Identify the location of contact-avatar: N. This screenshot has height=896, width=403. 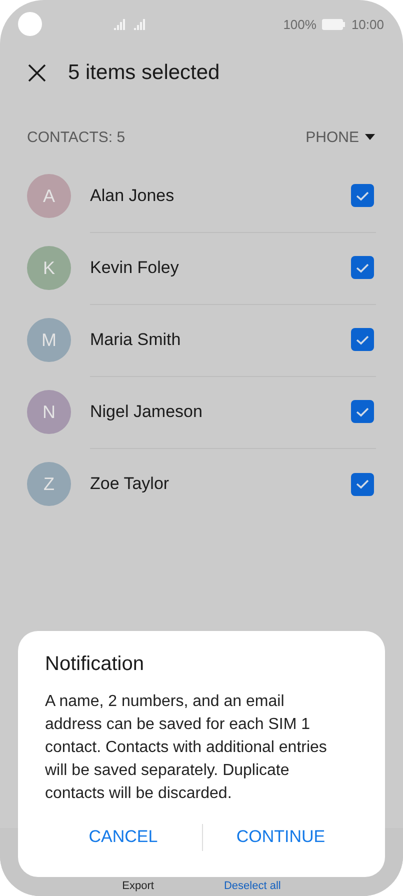
(49, 412).